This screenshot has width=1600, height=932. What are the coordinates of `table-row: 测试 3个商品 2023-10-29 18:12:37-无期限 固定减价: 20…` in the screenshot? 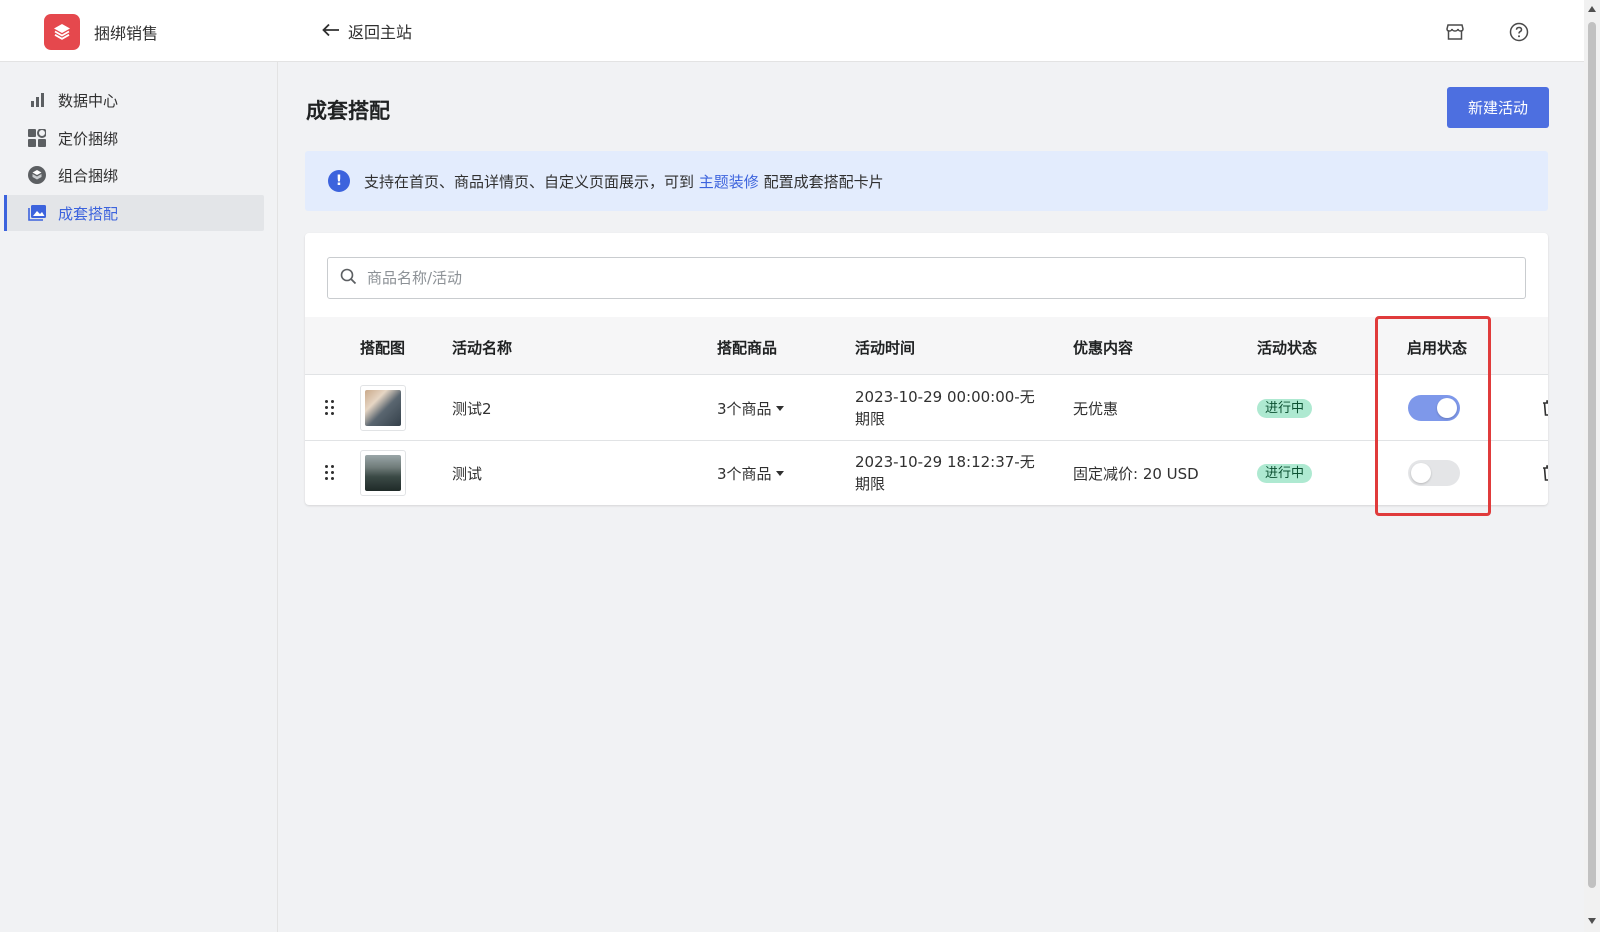 It's located at (926, 473).